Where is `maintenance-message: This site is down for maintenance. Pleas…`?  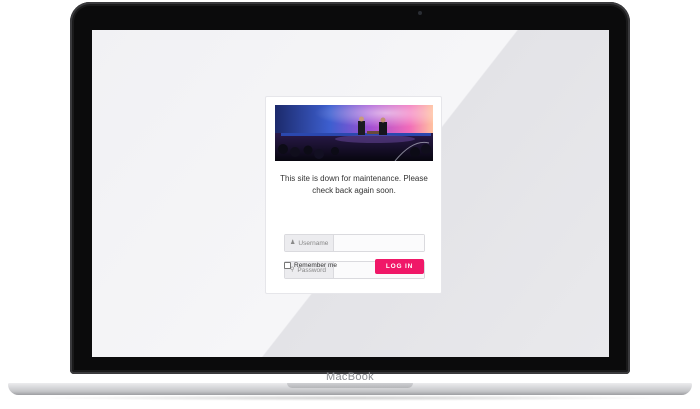
maintenance-message: This site is down for maintenance. Pleas… is located at coordinates (354, 184).